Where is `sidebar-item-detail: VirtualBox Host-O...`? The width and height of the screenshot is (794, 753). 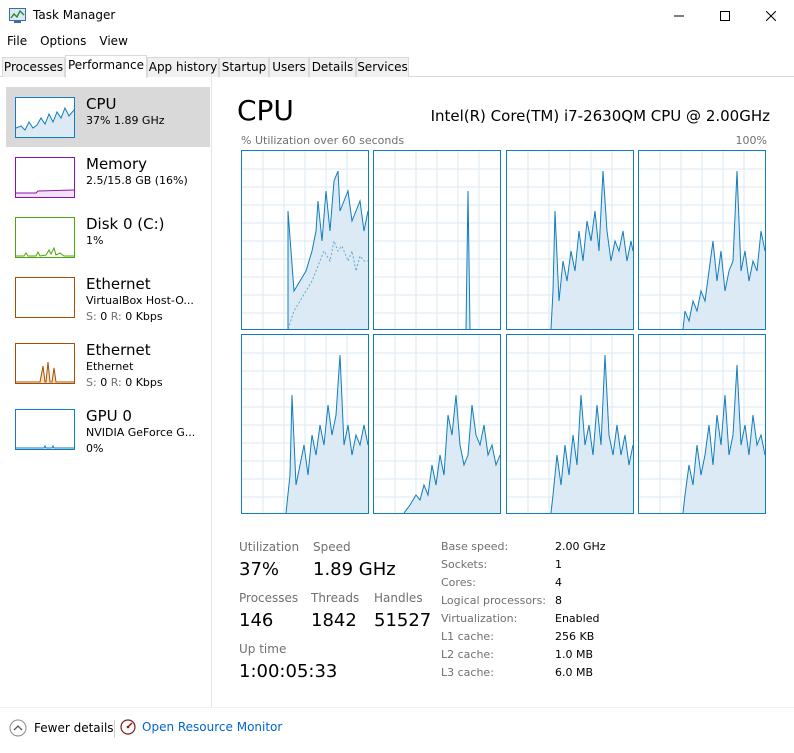 sidebar-item-detail: VirtualBox Host-O... is located at coordinates (140, 300).